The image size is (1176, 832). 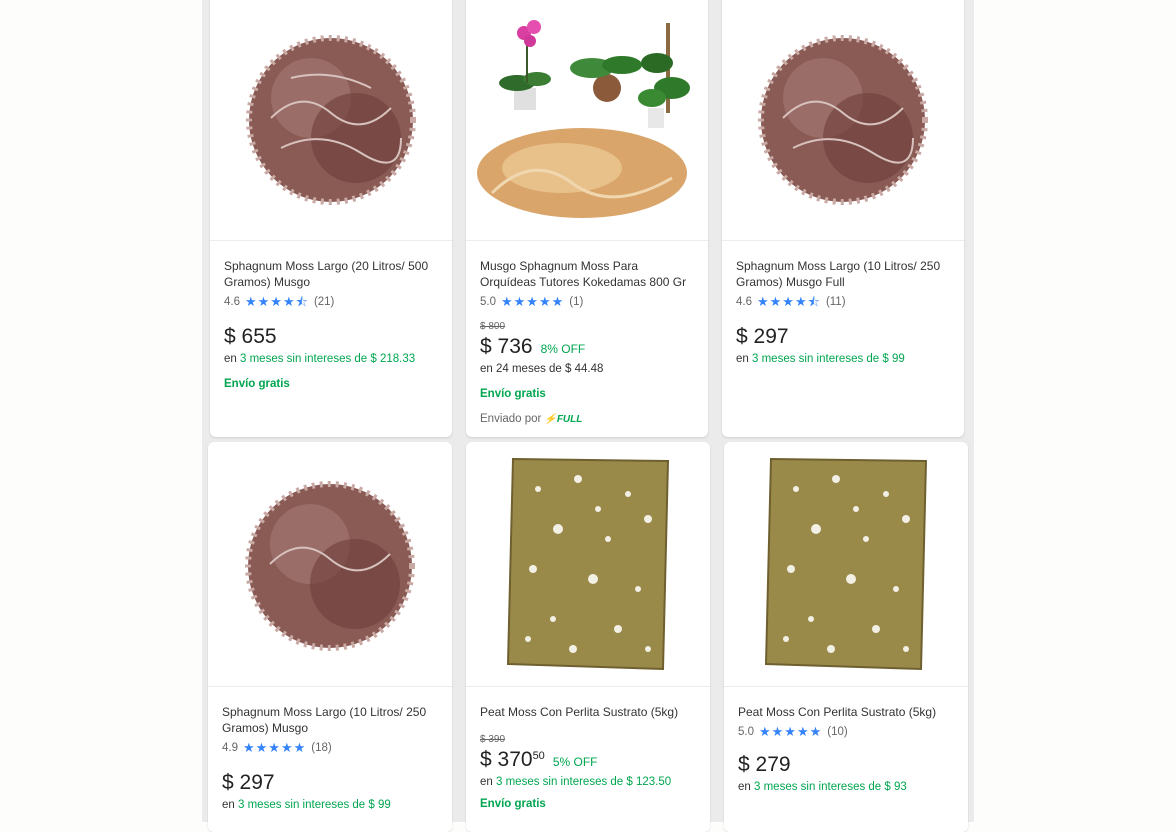 What do you see at coordinates (822, 787) in the screenshot?
I see `installments: en 3 meses sin intereses de $ 93` at bounding box center [822, 787].